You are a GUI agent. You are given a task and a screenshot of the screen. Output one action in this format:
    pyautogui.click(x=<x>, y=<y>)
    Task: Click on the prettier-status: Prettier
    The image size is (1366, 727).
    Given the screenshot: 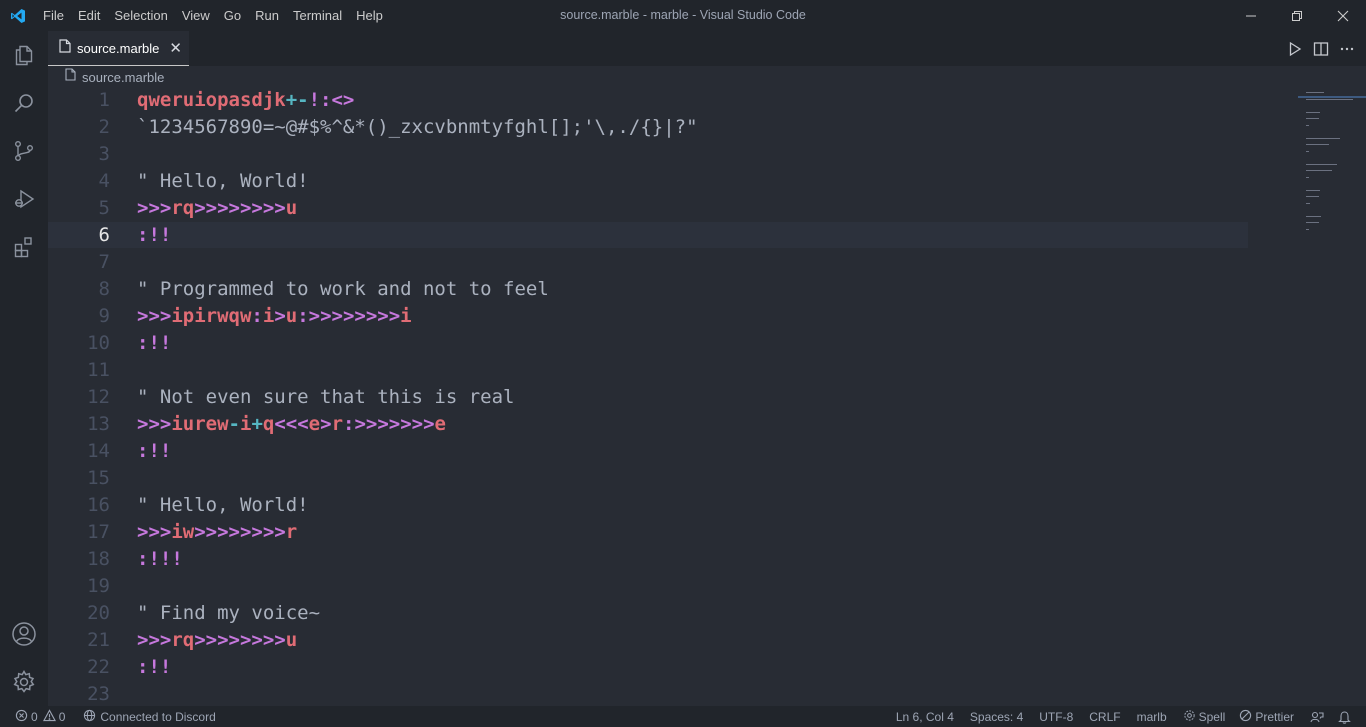 What is the action you would take?
    pyautogui.click(x=1266, y=716)
    